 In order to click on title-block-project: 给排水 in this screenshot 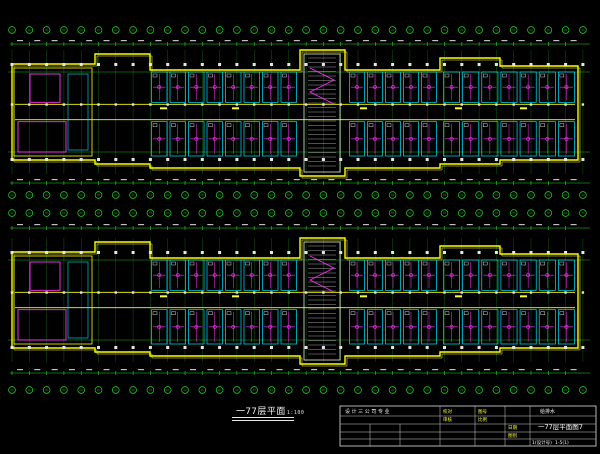, I will do `click(547, 411)`.